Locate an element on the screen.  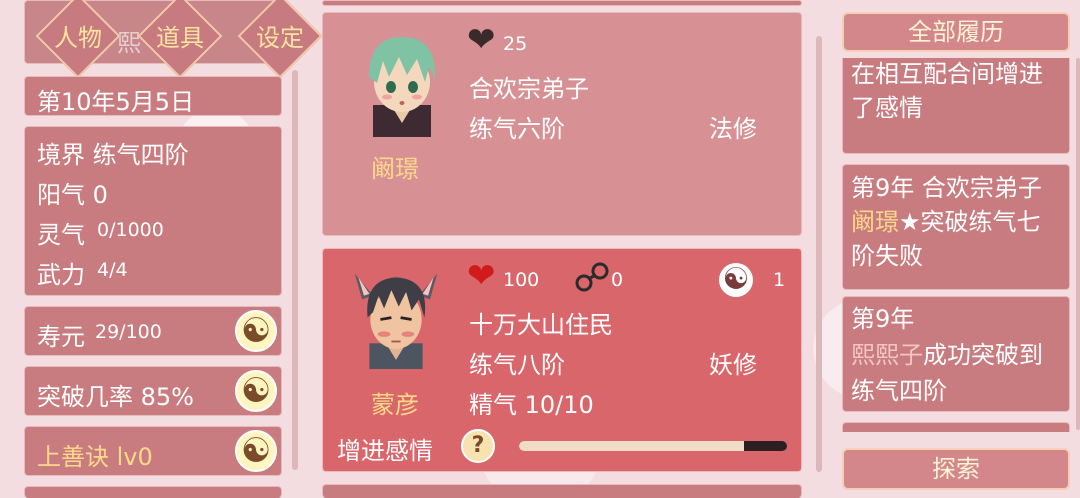
history-entry-3-highlight: 熙熙子 is located at coordinates (887, 355).